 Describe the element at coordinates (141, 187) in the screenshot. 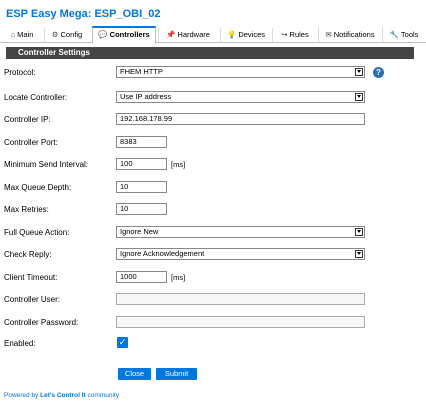

I see `queue-depth-input: 10` at that location.